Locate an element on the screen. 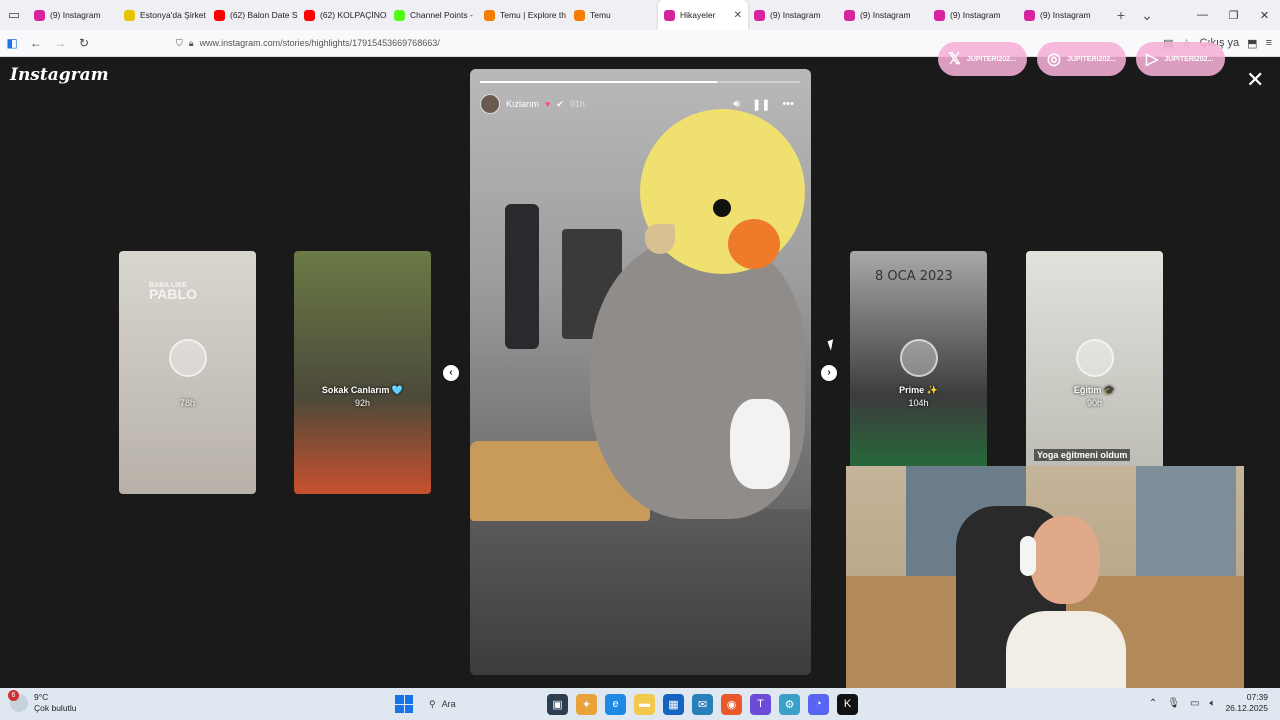 The width and height of the screenshot is (1280, 720). instagram-logo: Instagram is located at coordinates (59, 75).